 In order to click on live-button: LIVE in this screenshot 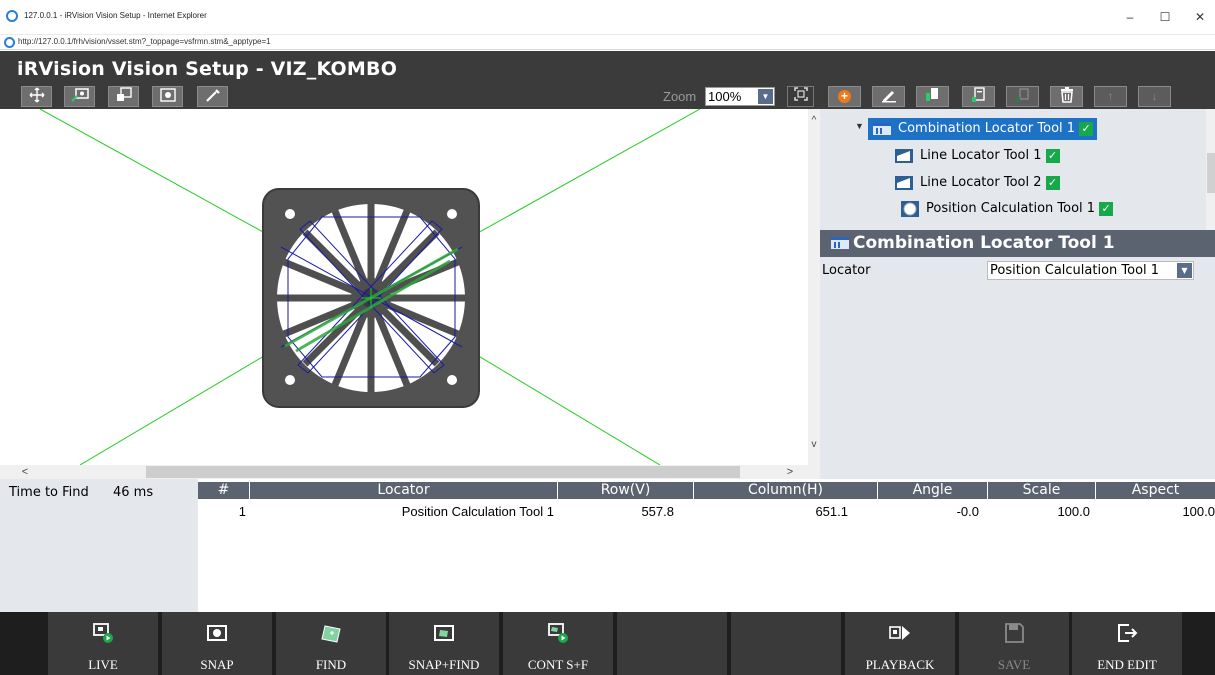, I will do `click(103, 643)`.